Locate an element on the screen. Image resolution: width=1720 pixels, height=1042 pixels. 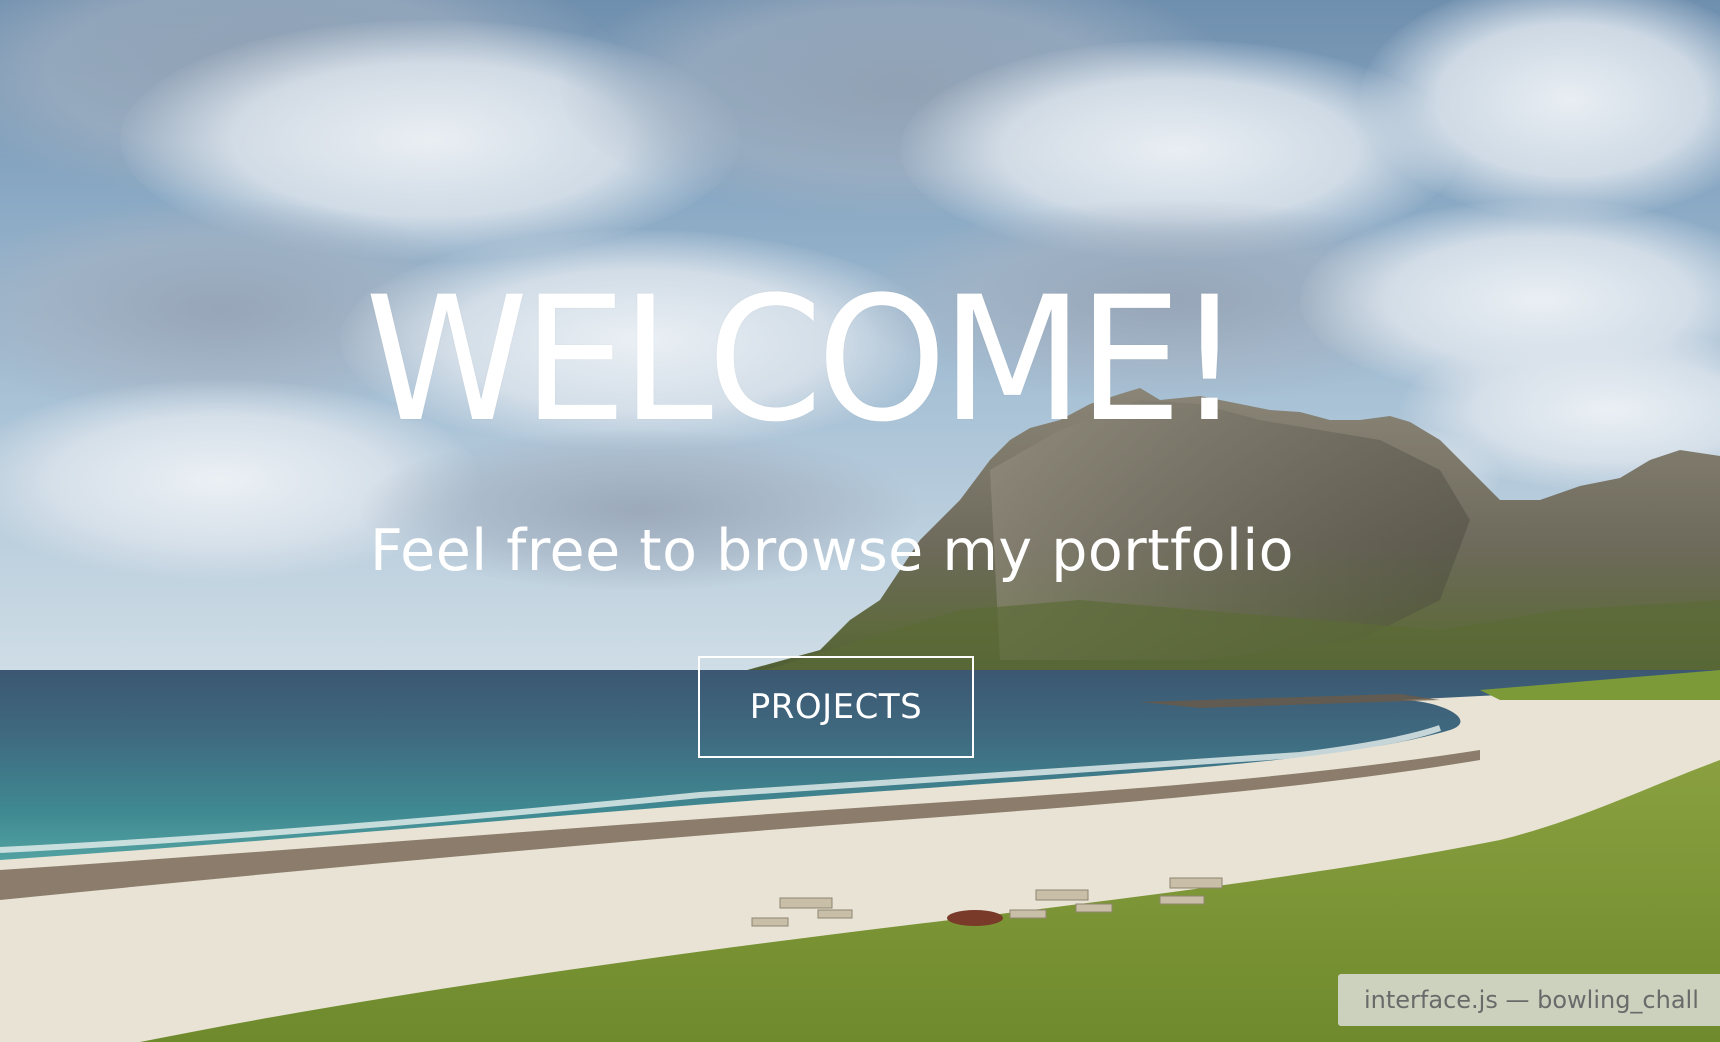
welcome-subtitle: Feel free to browse my portfolio is located at coordinates (832, 551).